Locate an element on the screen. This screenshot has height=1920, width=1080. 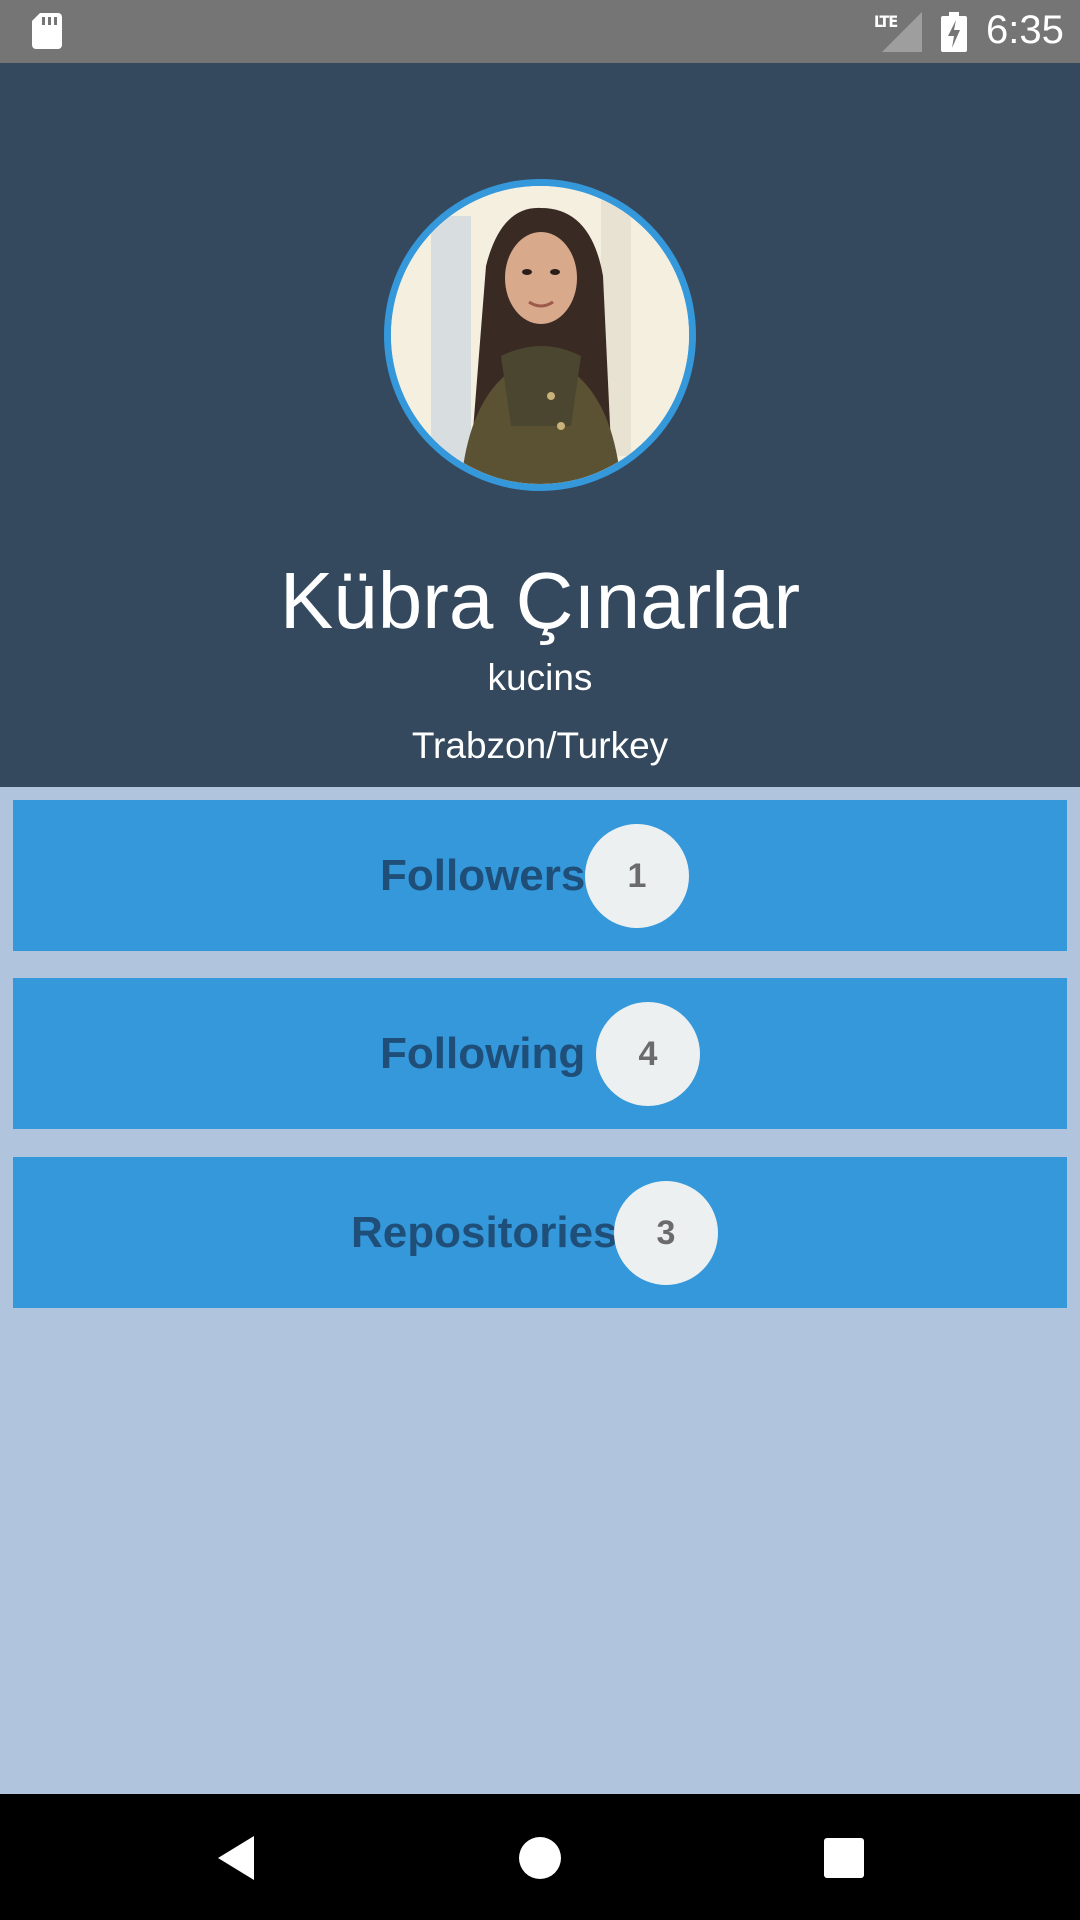
back-icon is located at coordinates (236, 1858).